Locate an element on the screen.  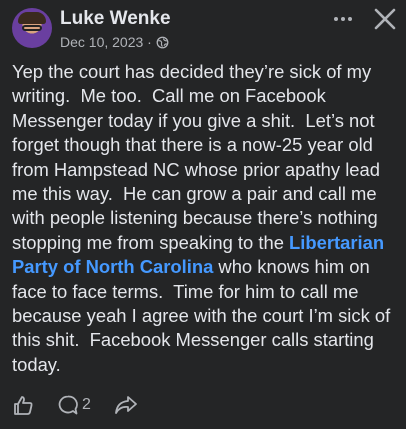
close-icon is located at coordinates (385, 19).